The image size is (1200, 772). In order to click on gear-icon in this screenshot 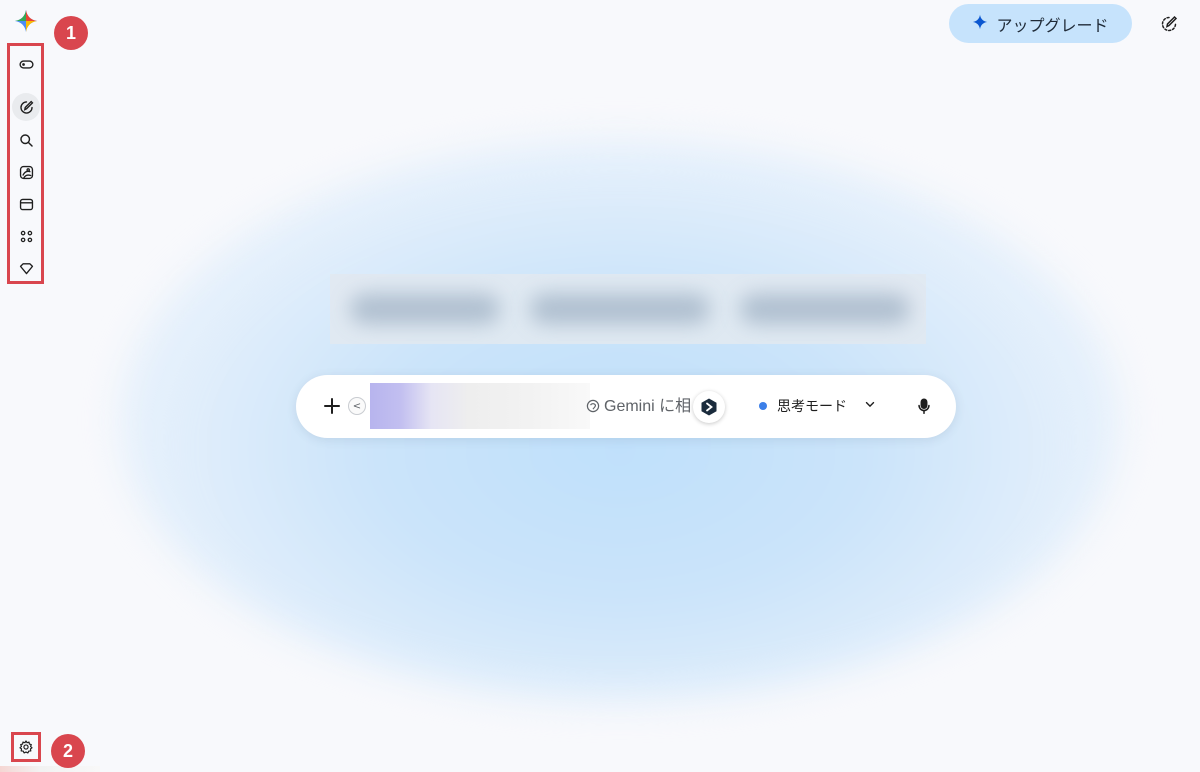, I will do `click(26, 747)`.